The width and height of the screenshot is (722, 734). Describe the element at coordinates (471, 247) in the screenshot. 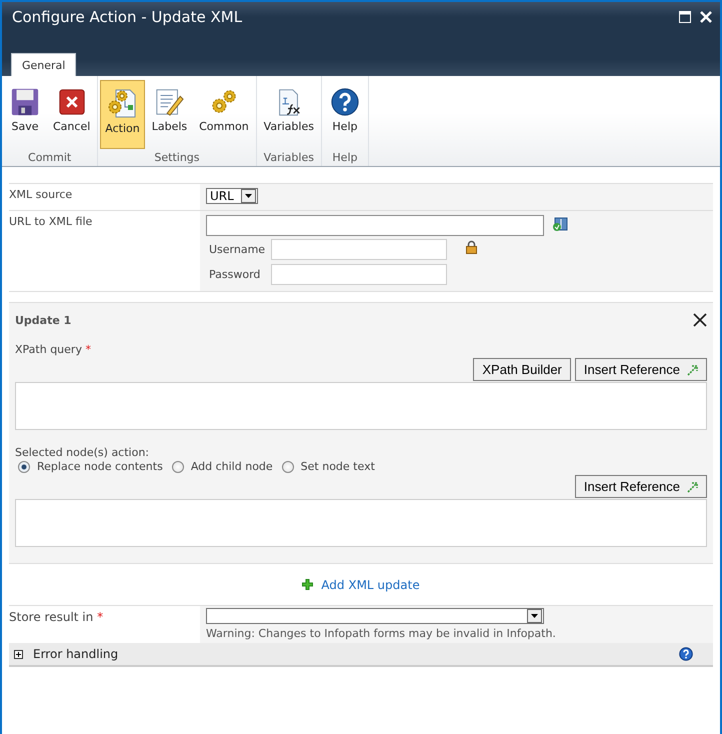

I see `padlock-icon` at that location.